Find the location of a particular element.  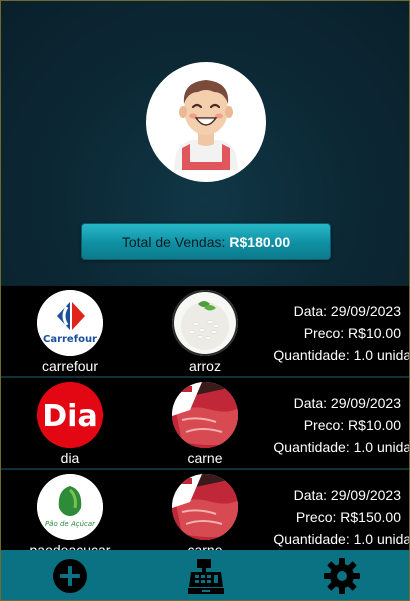

total-sales-button: Total de Vendas: R$180.00 is located at coordinates (206, 241).